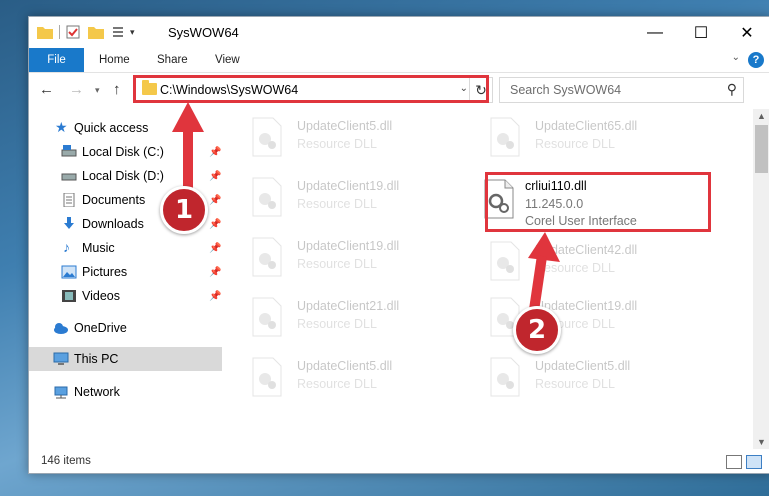 The height and width of the screenshot is (496, 769). What do you see at coordinates (113, 224) in the screenshot?
I see `sidebar-item-label: Downloads` at bounding box center [113, 224].